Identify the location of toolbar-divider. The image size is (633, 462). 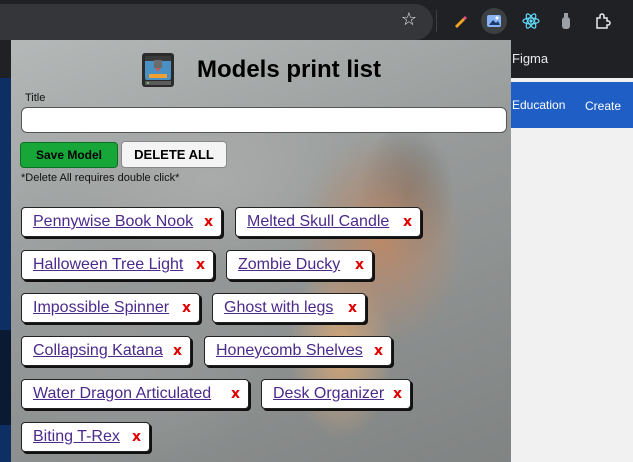
(436, 21).